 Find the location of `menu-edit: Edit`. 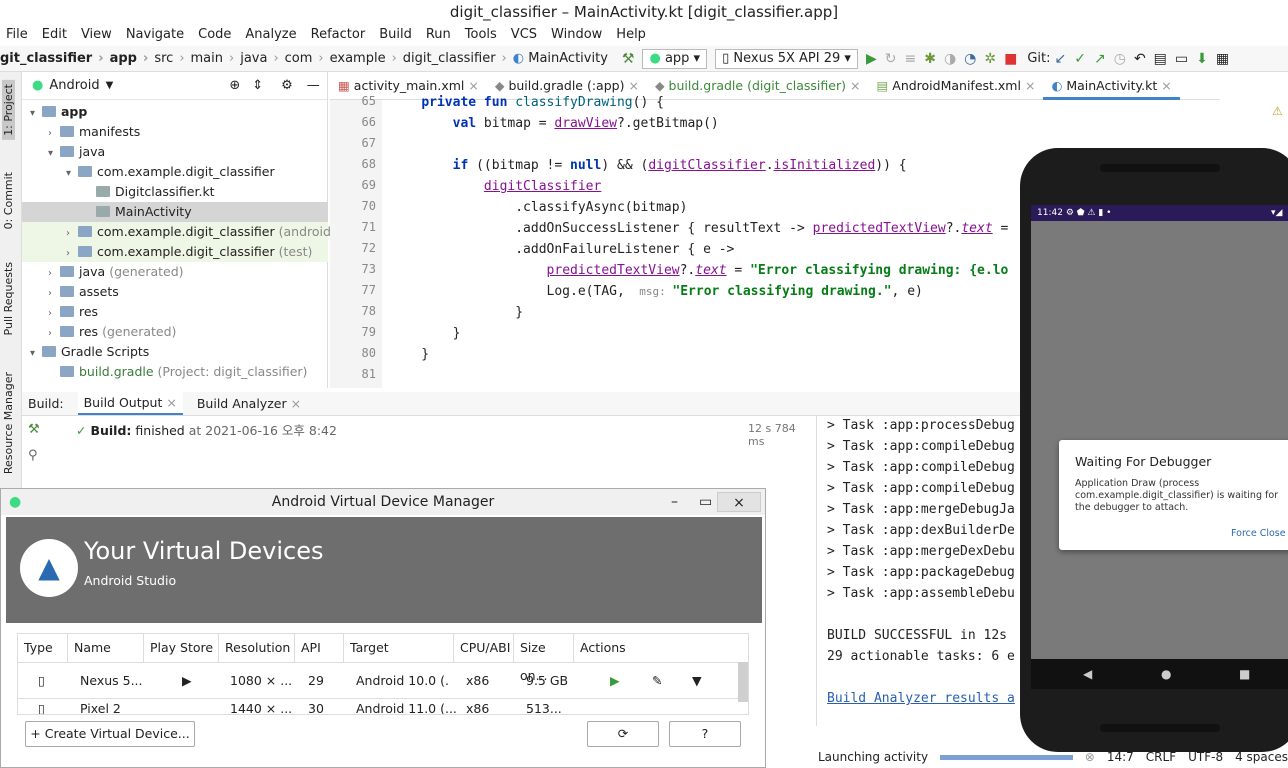

menu-edit: Edit is located at coordinates (57, 35).